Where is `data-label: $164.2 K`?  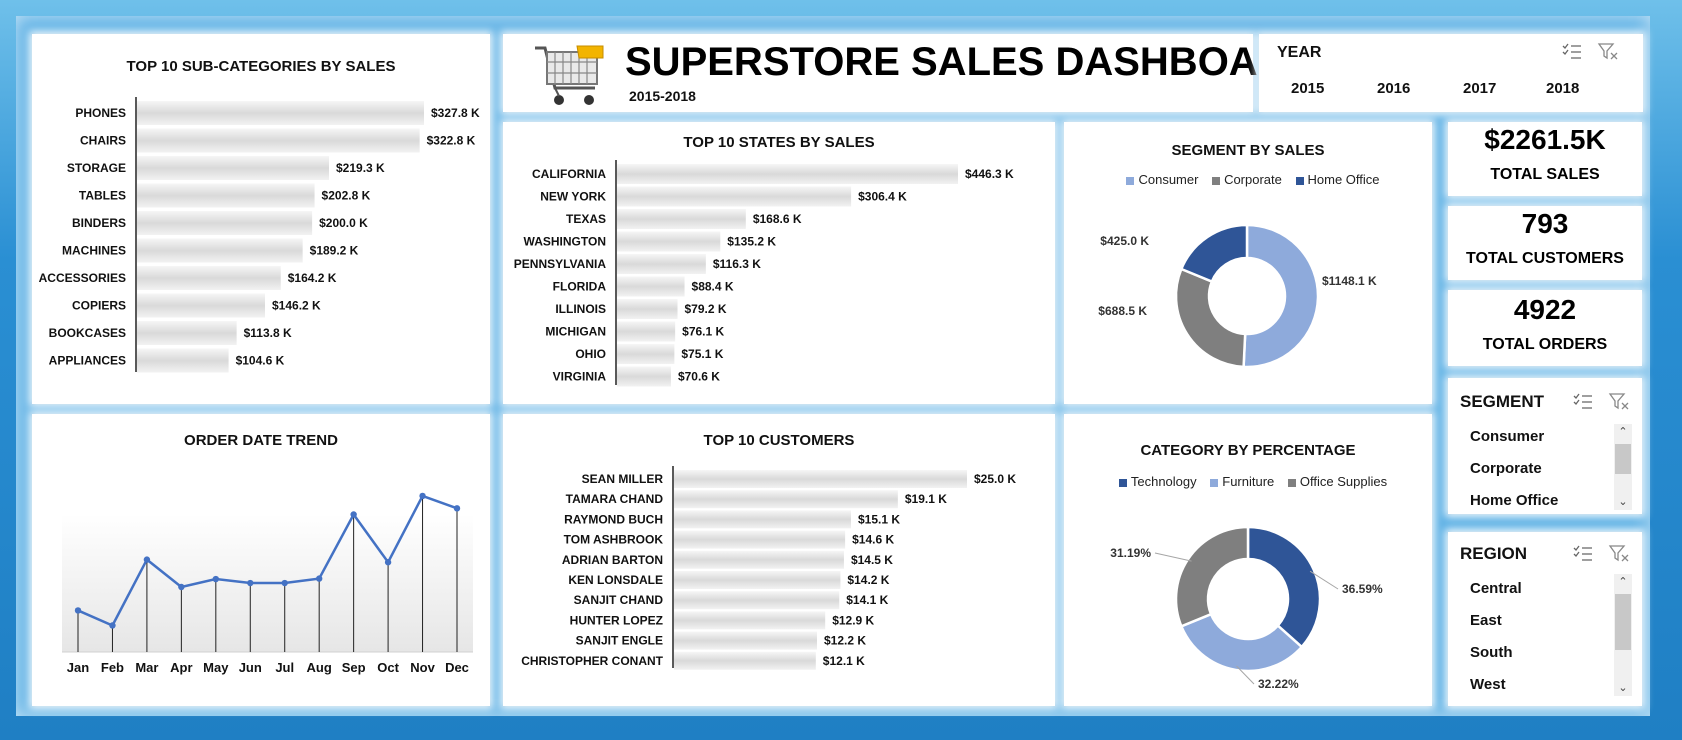 data-label: $164.2 K is located at coordinates (312, 278).